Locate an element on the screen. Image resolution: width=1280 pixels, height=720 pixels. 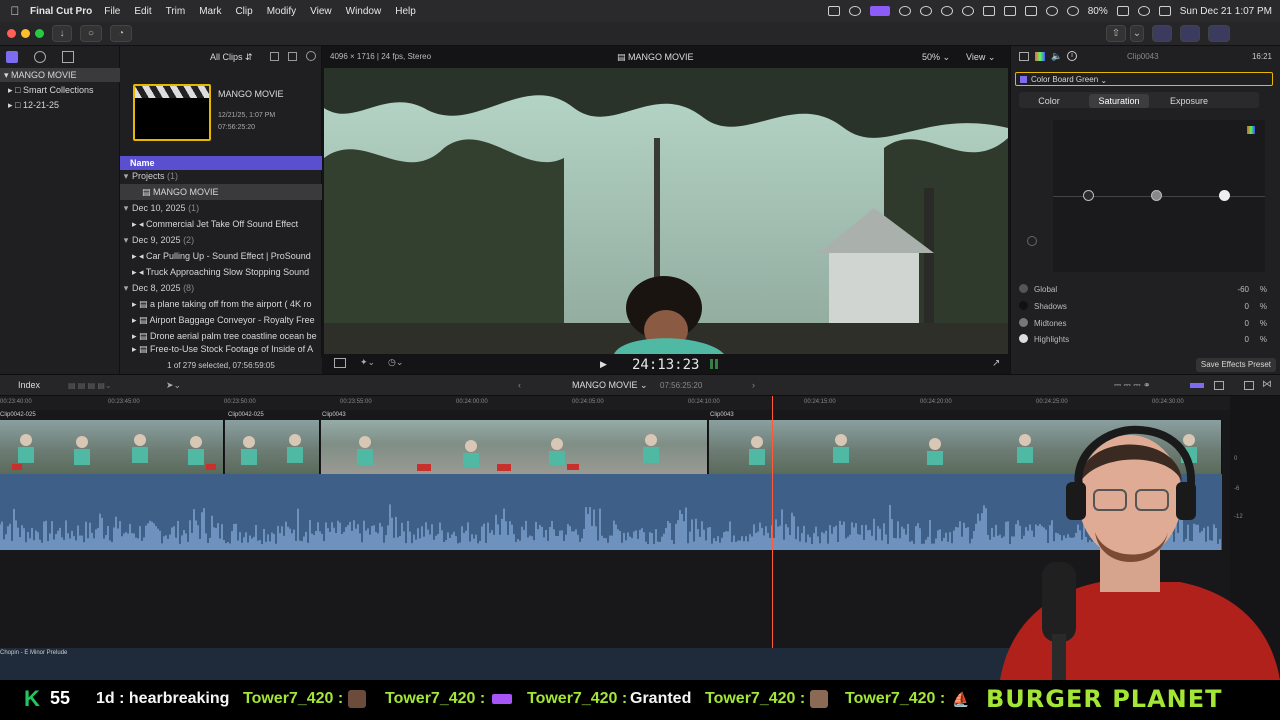
smart-collections-item: ▸ □ Smart Collections is located at coordinates (60, 90).